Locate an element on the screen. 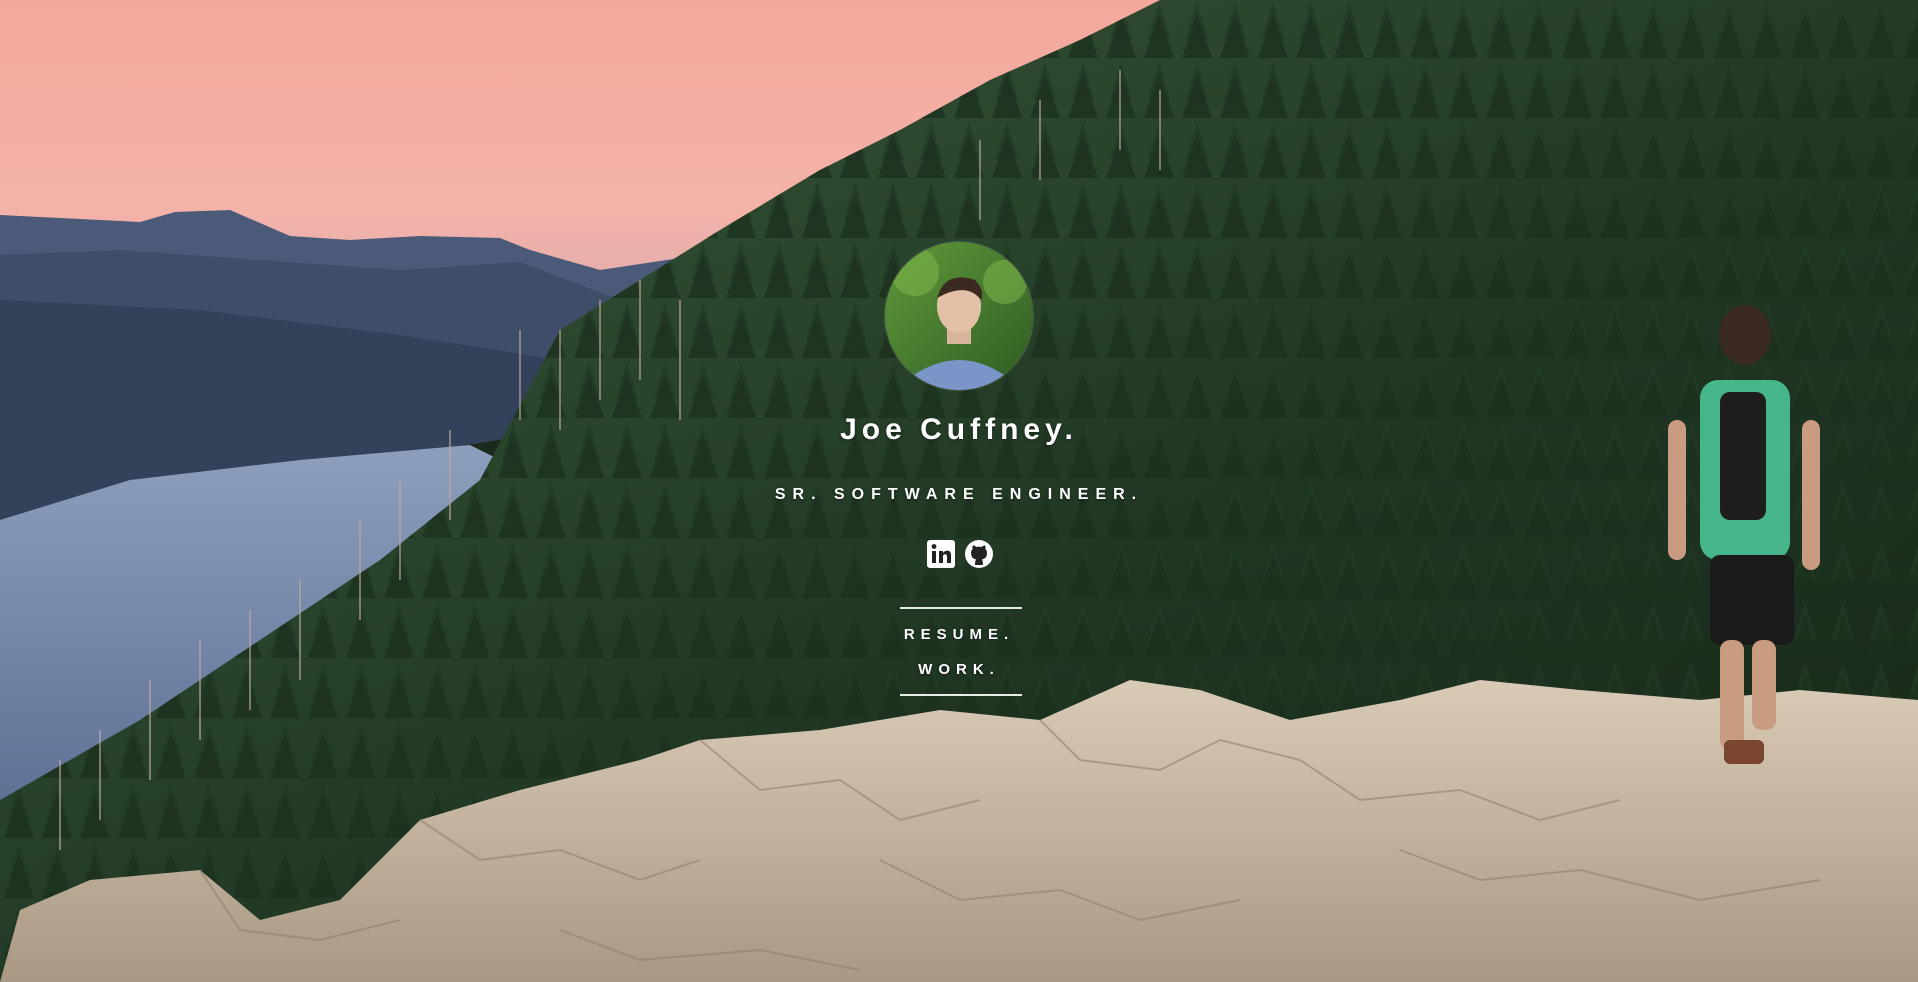 The width and height of the screenshot is (1918, 982). nav-divider-bottom is located at coordinates (961, 695).